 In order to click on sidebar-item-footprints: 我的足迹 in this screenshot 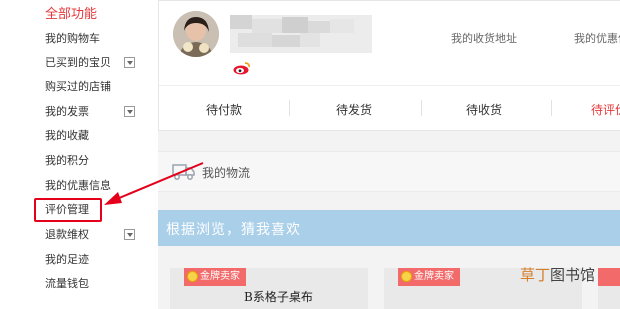, I will do `click(95, 260)`.